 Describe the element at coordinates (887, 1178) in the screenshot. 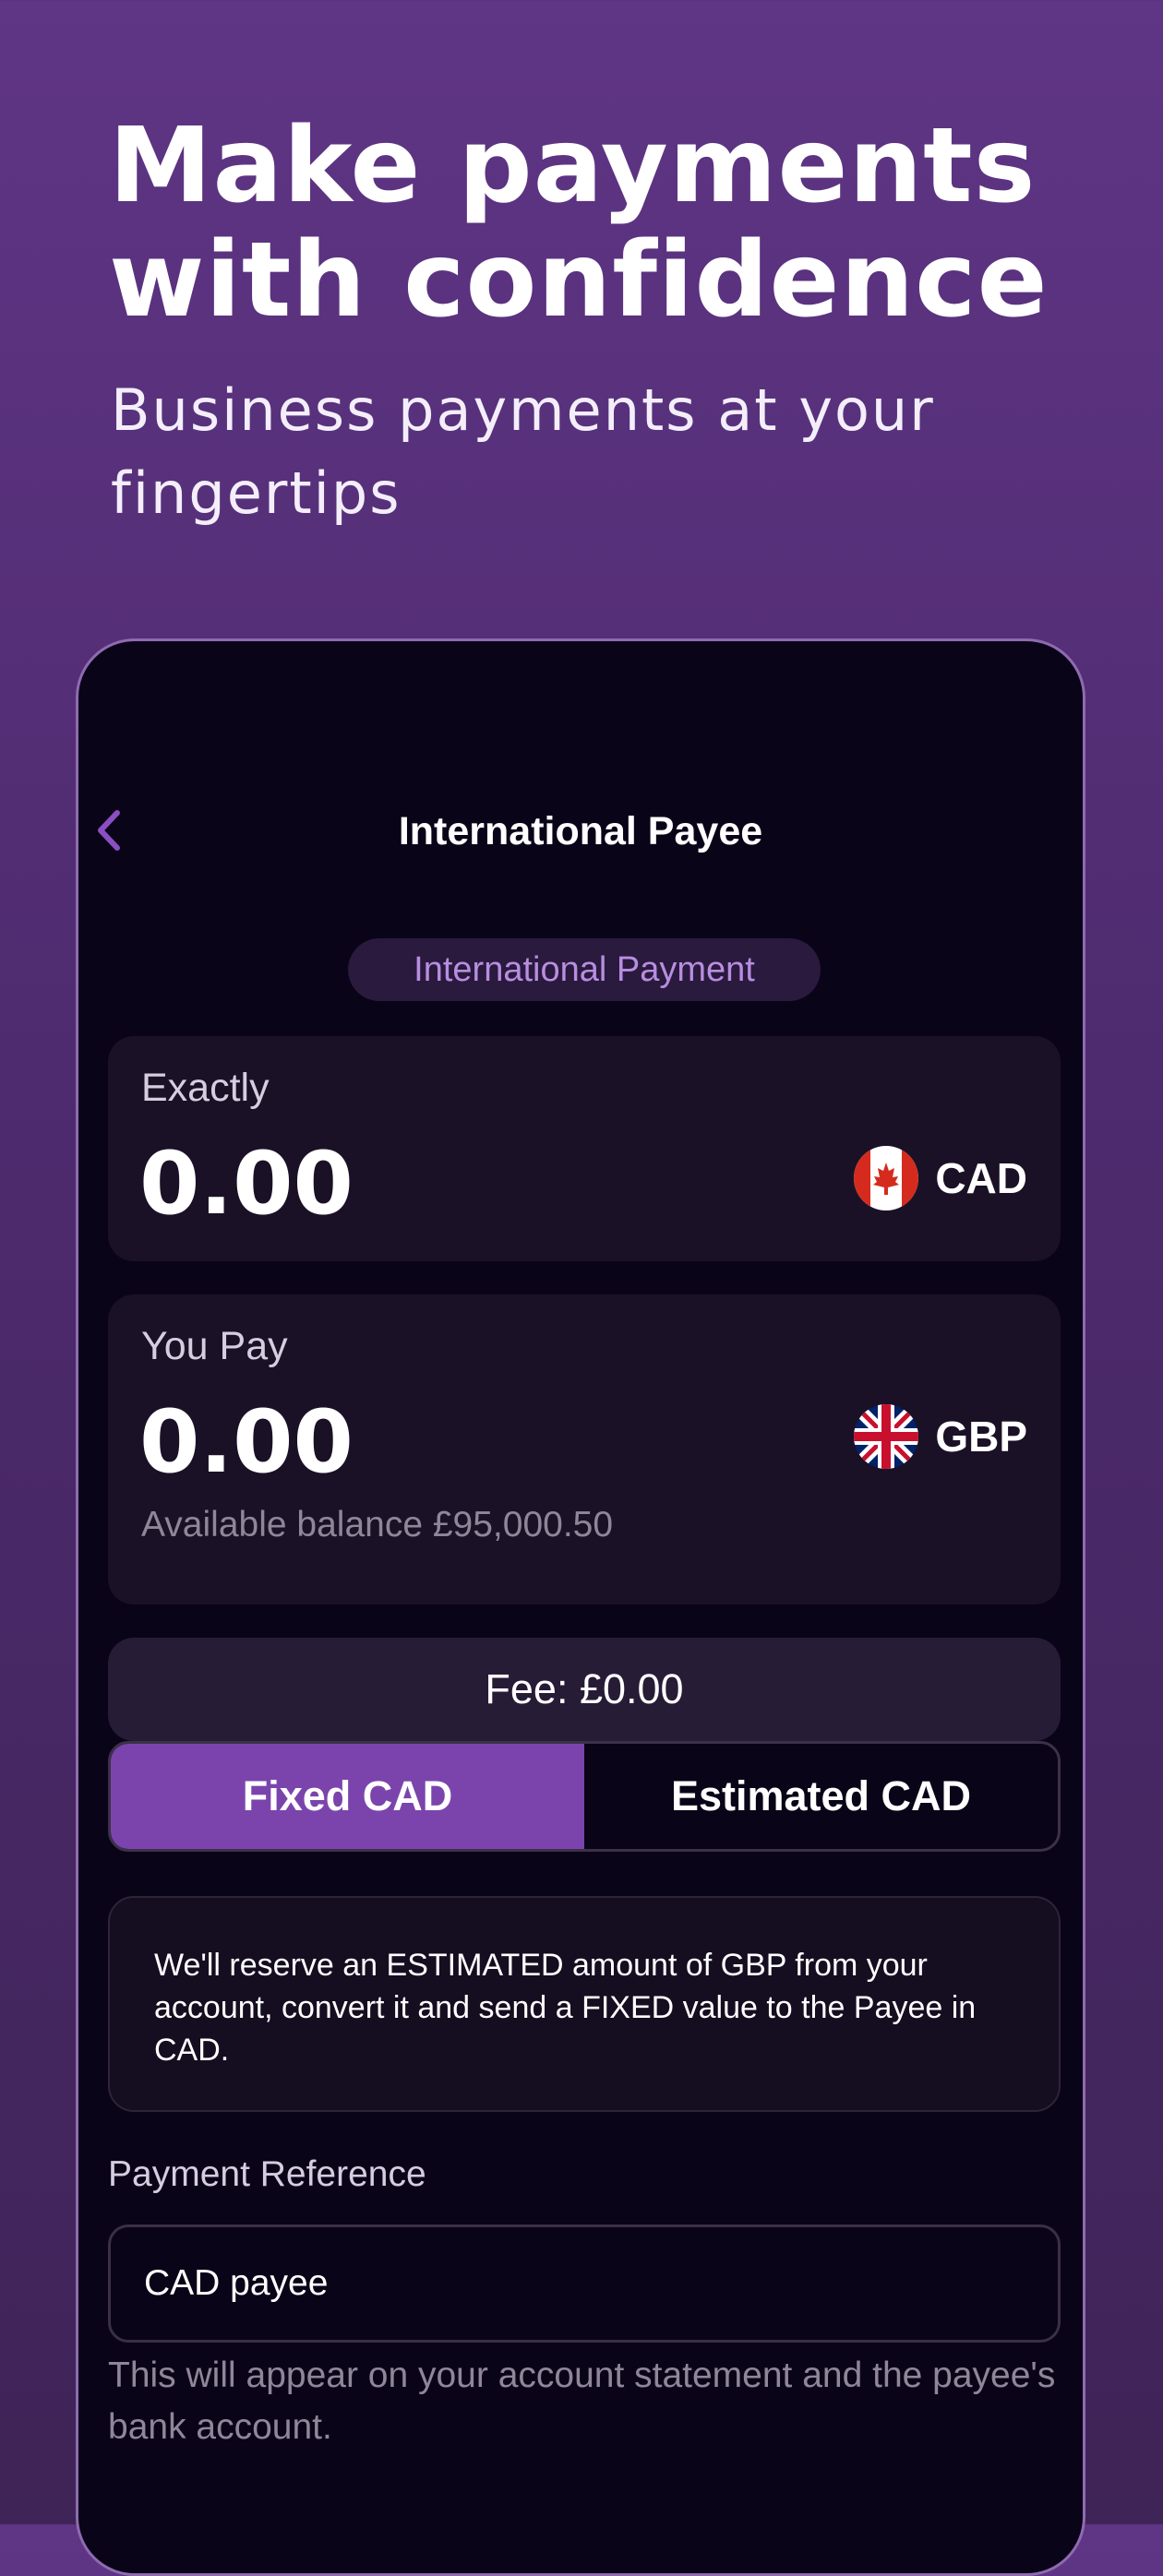

I see `canada-flag-icon` at that location.